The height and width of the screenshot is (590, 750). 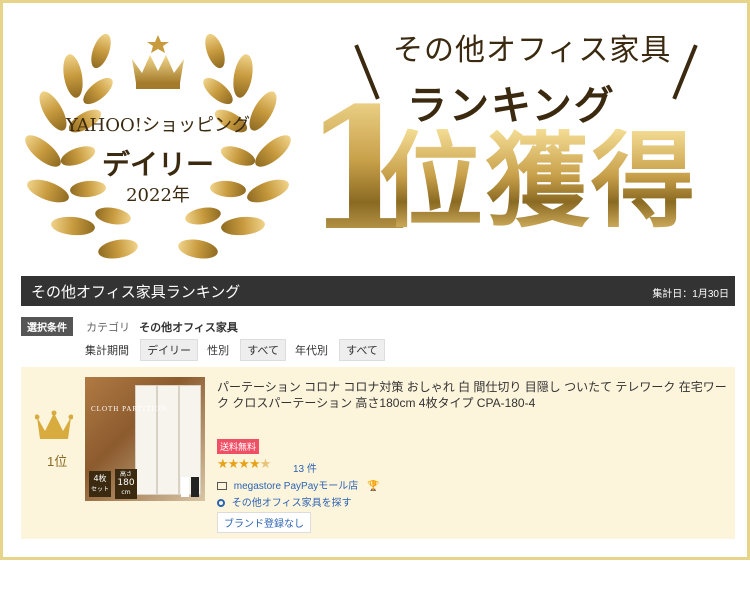 I want to click on rank-label: 1位, so click(x=57, y=461).